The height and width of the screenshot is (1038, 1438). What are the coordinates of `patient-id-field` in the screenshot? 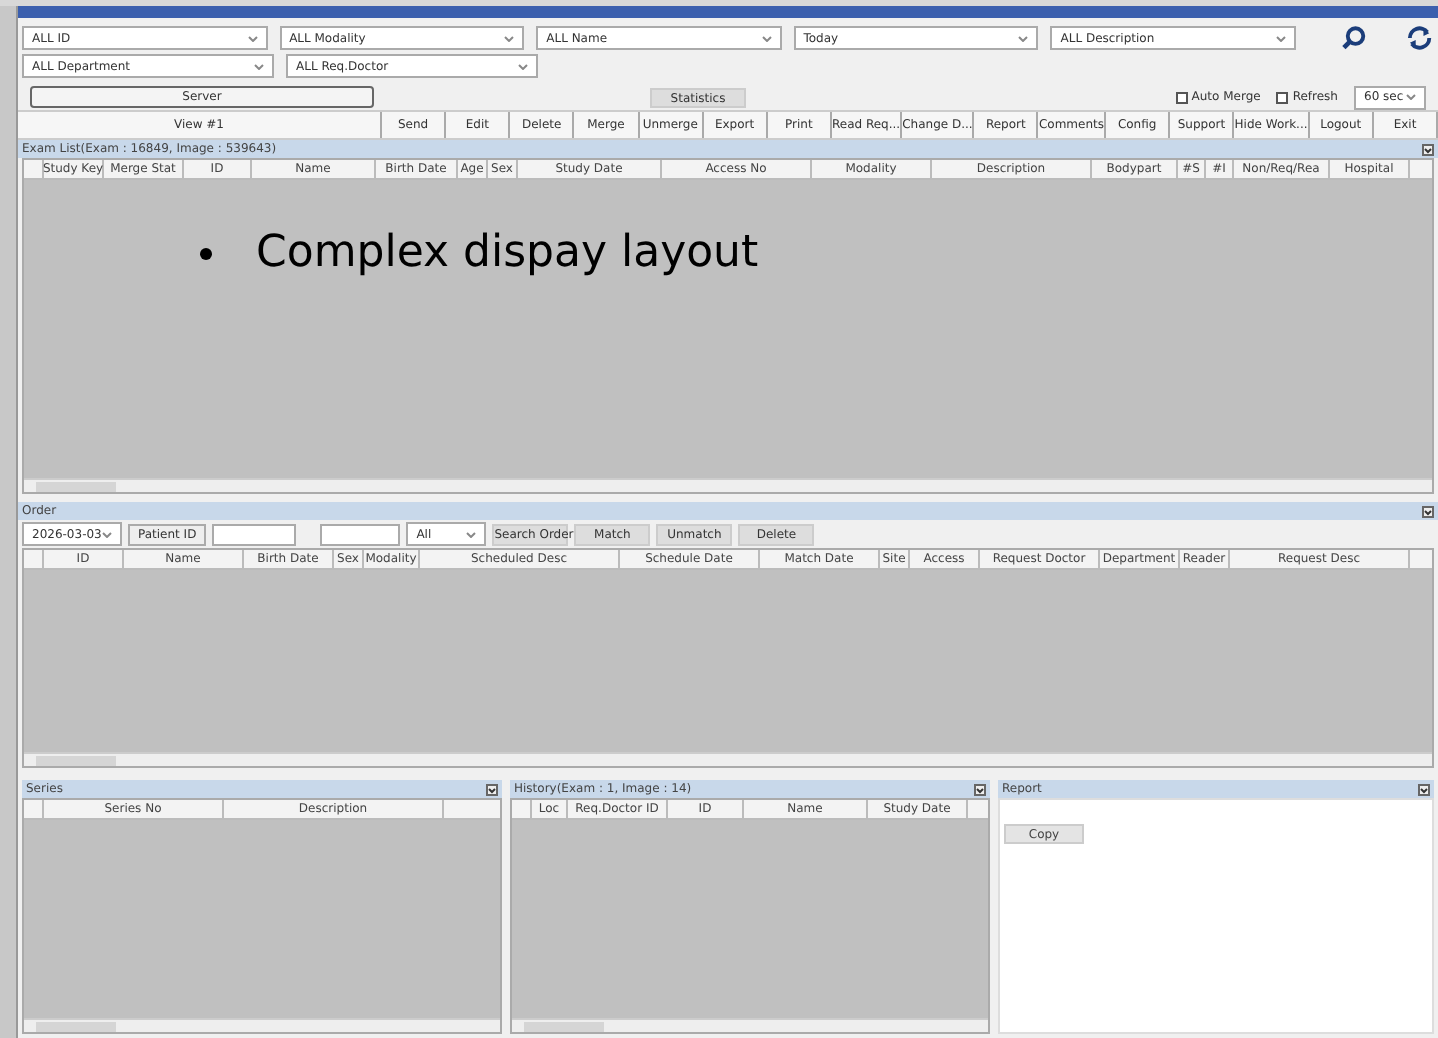 It's located at (254, 534).